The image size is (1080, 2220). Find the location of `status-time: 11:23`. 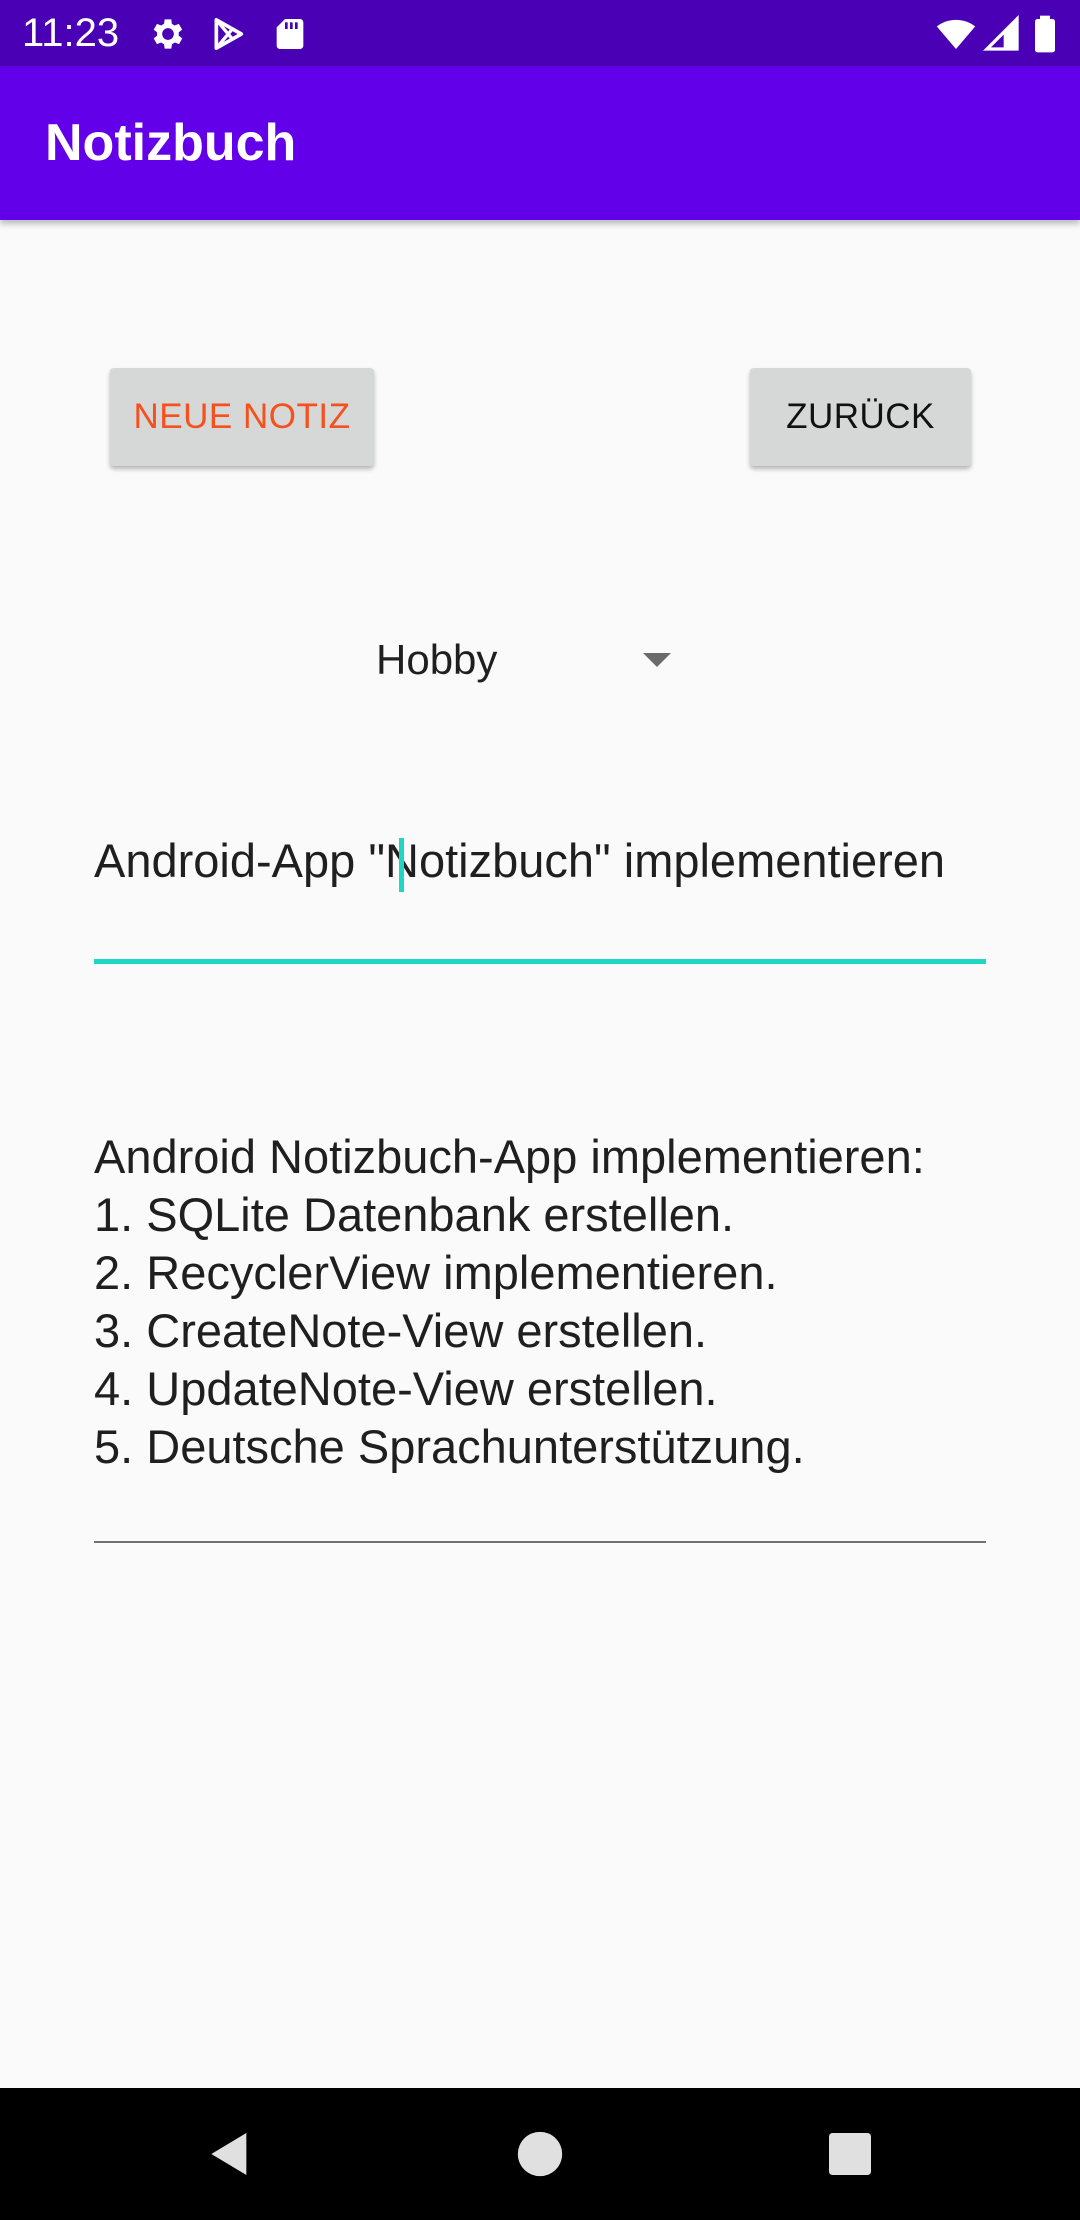

status-time: 11:23 is located at coordinates (71, 33).